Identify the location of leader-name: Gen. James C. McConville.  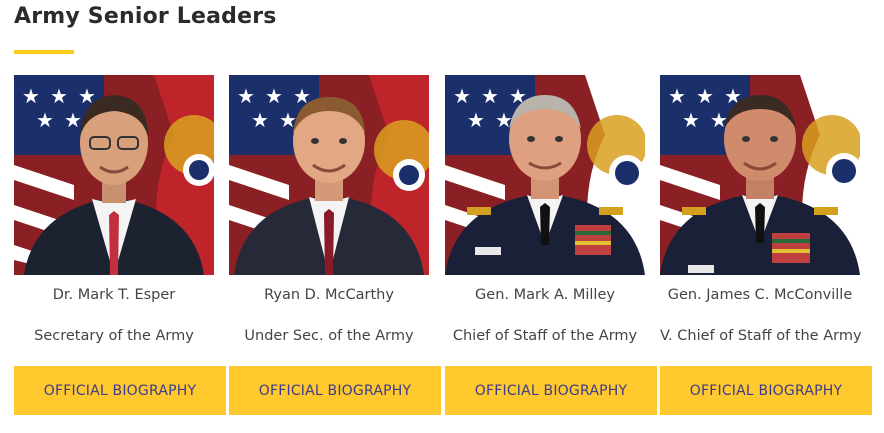
(760, 295).